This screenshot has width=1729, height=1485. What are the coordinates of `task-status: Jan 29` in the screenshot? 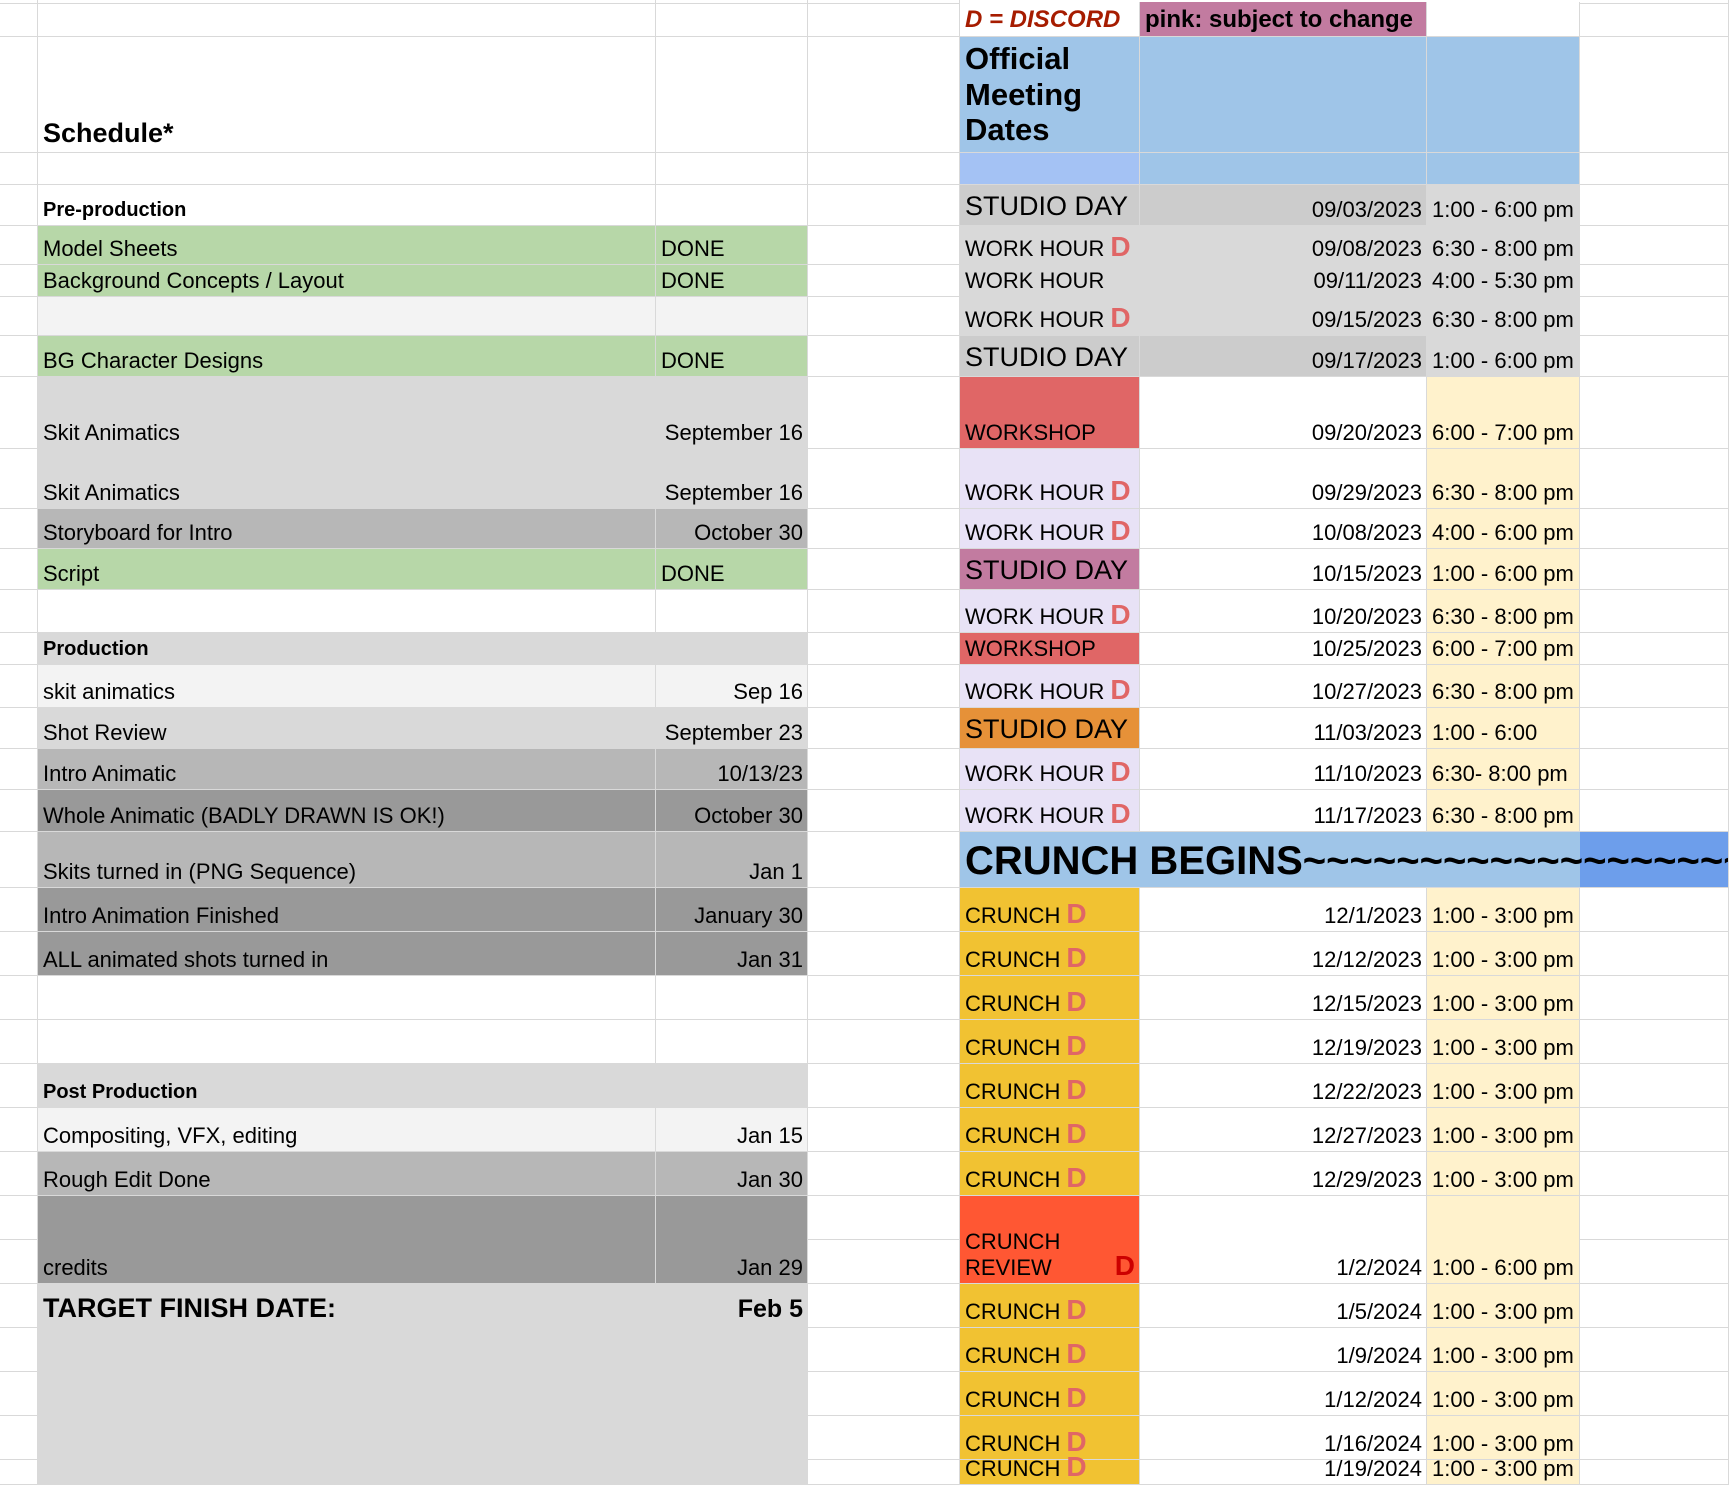 It's located at (732, 1240).